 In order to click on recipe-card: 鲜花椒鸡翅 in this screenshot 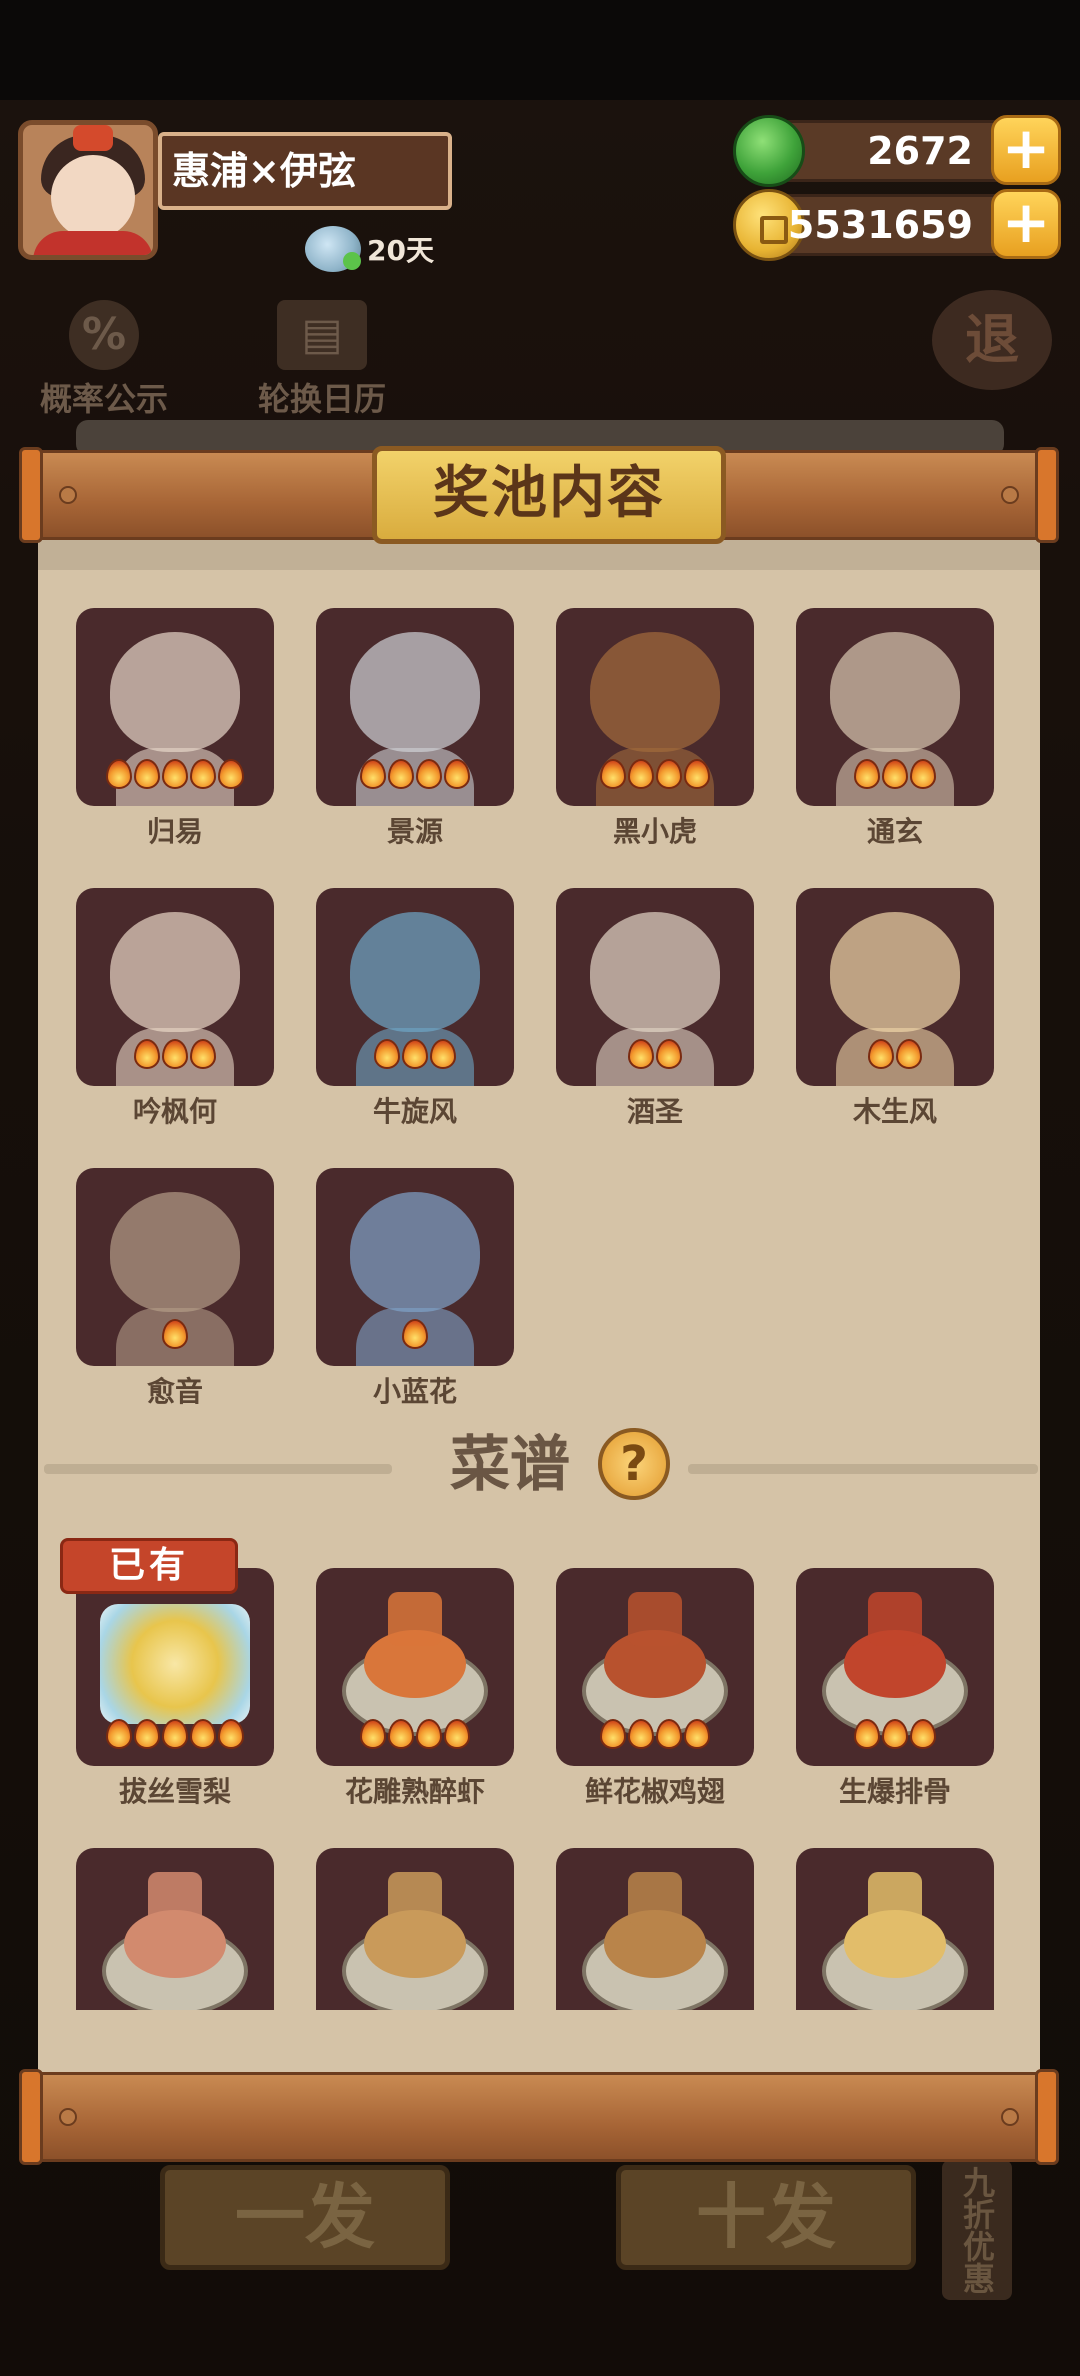, I will do `click(655, 1689)`.